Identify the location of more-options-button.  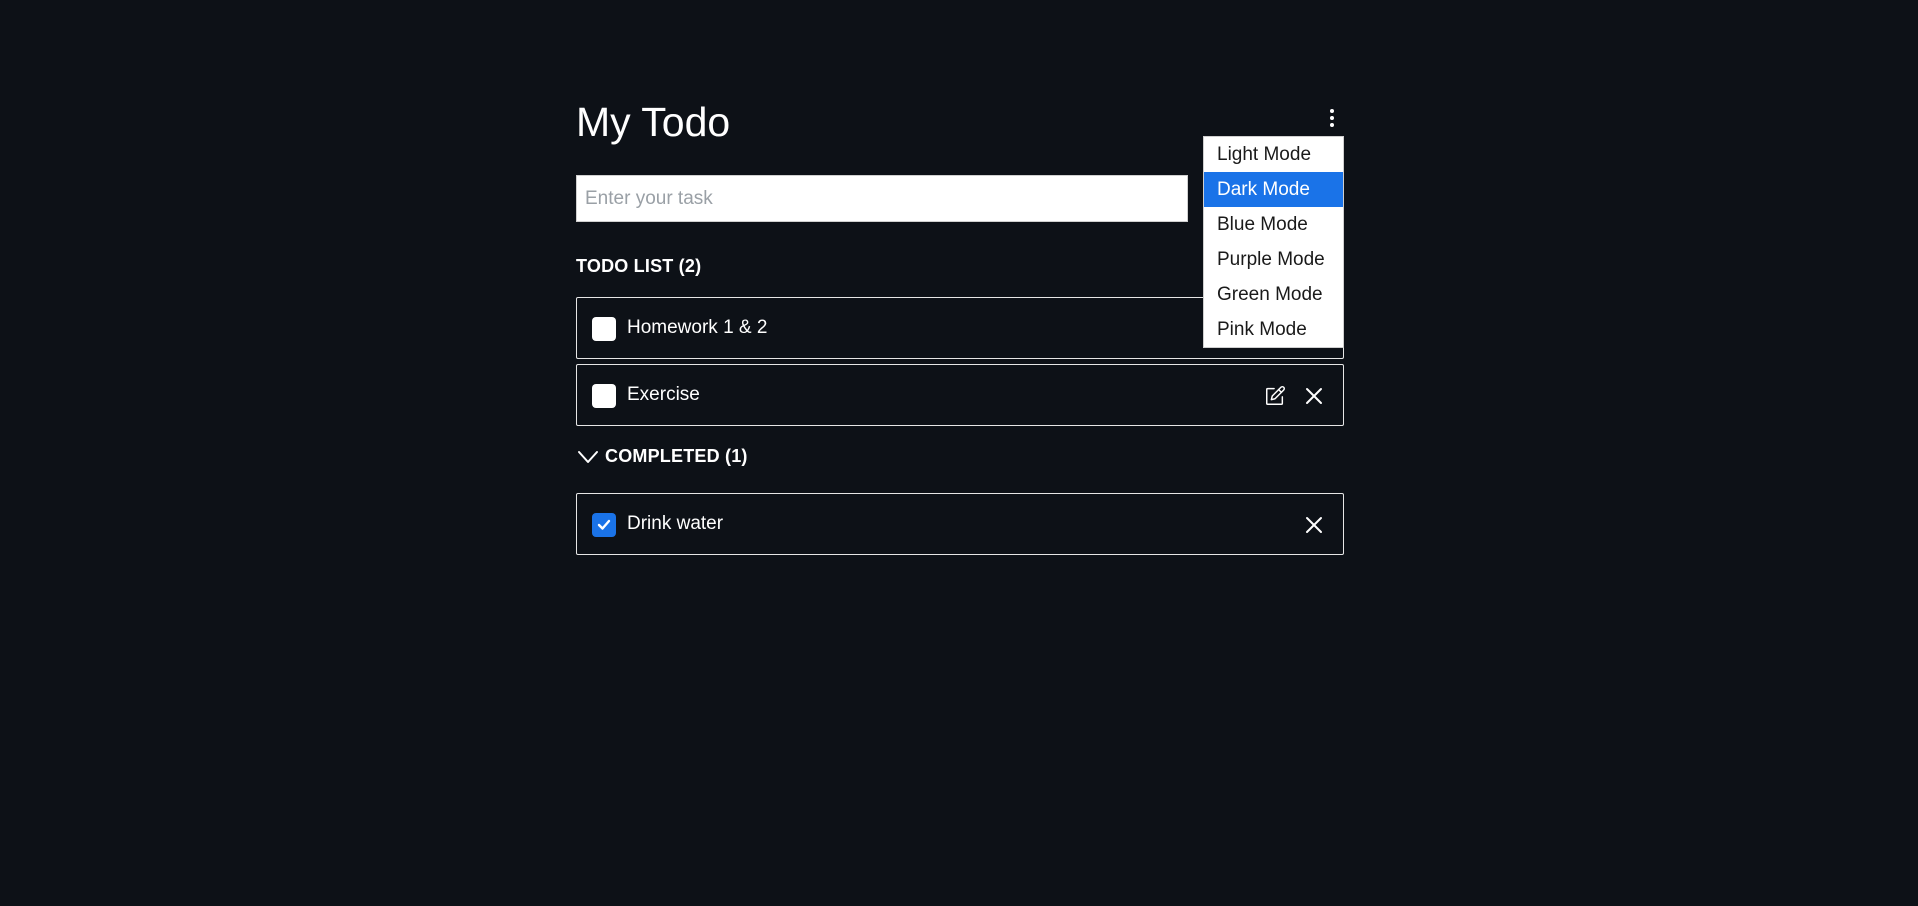
(1332, 118).